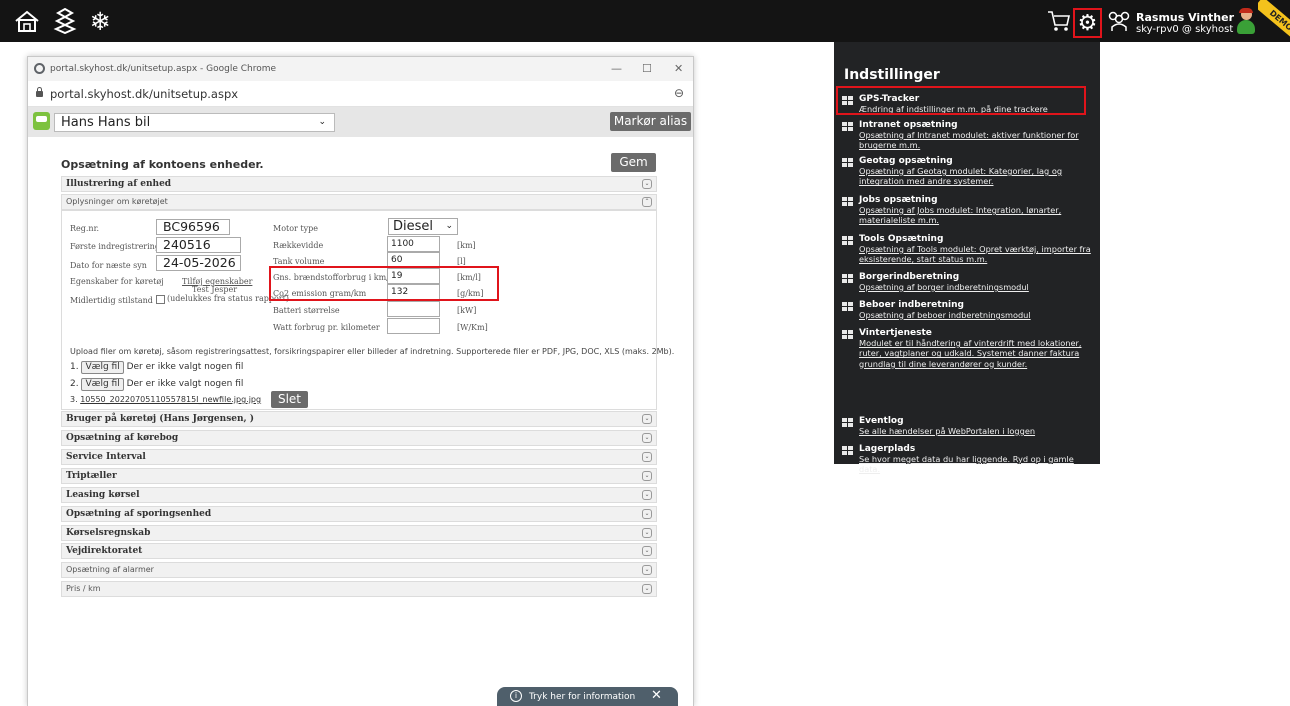 The height and width of the screenshot is (706, 1290). Describe the element at coordinates (74, 367) in the screenshot. I see `row-number: 1.` at that location.